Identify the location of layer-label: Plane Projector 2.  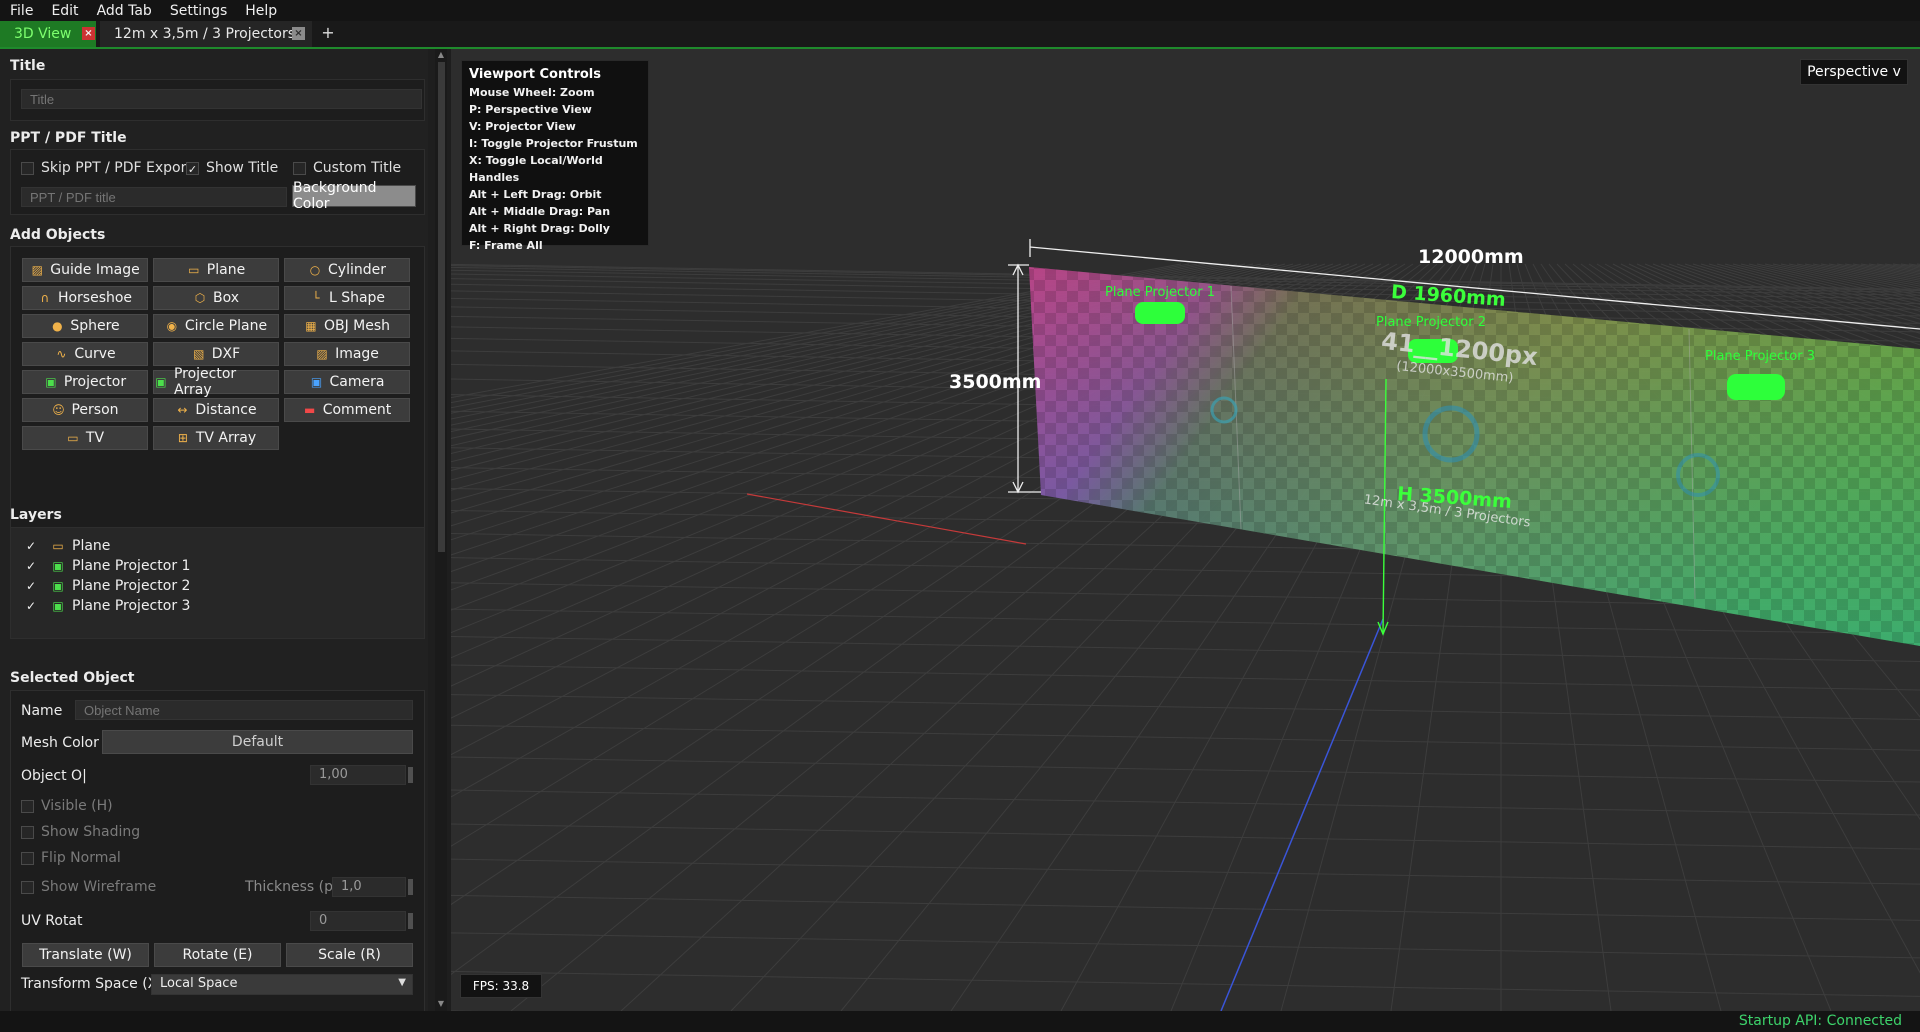
(131, 586).